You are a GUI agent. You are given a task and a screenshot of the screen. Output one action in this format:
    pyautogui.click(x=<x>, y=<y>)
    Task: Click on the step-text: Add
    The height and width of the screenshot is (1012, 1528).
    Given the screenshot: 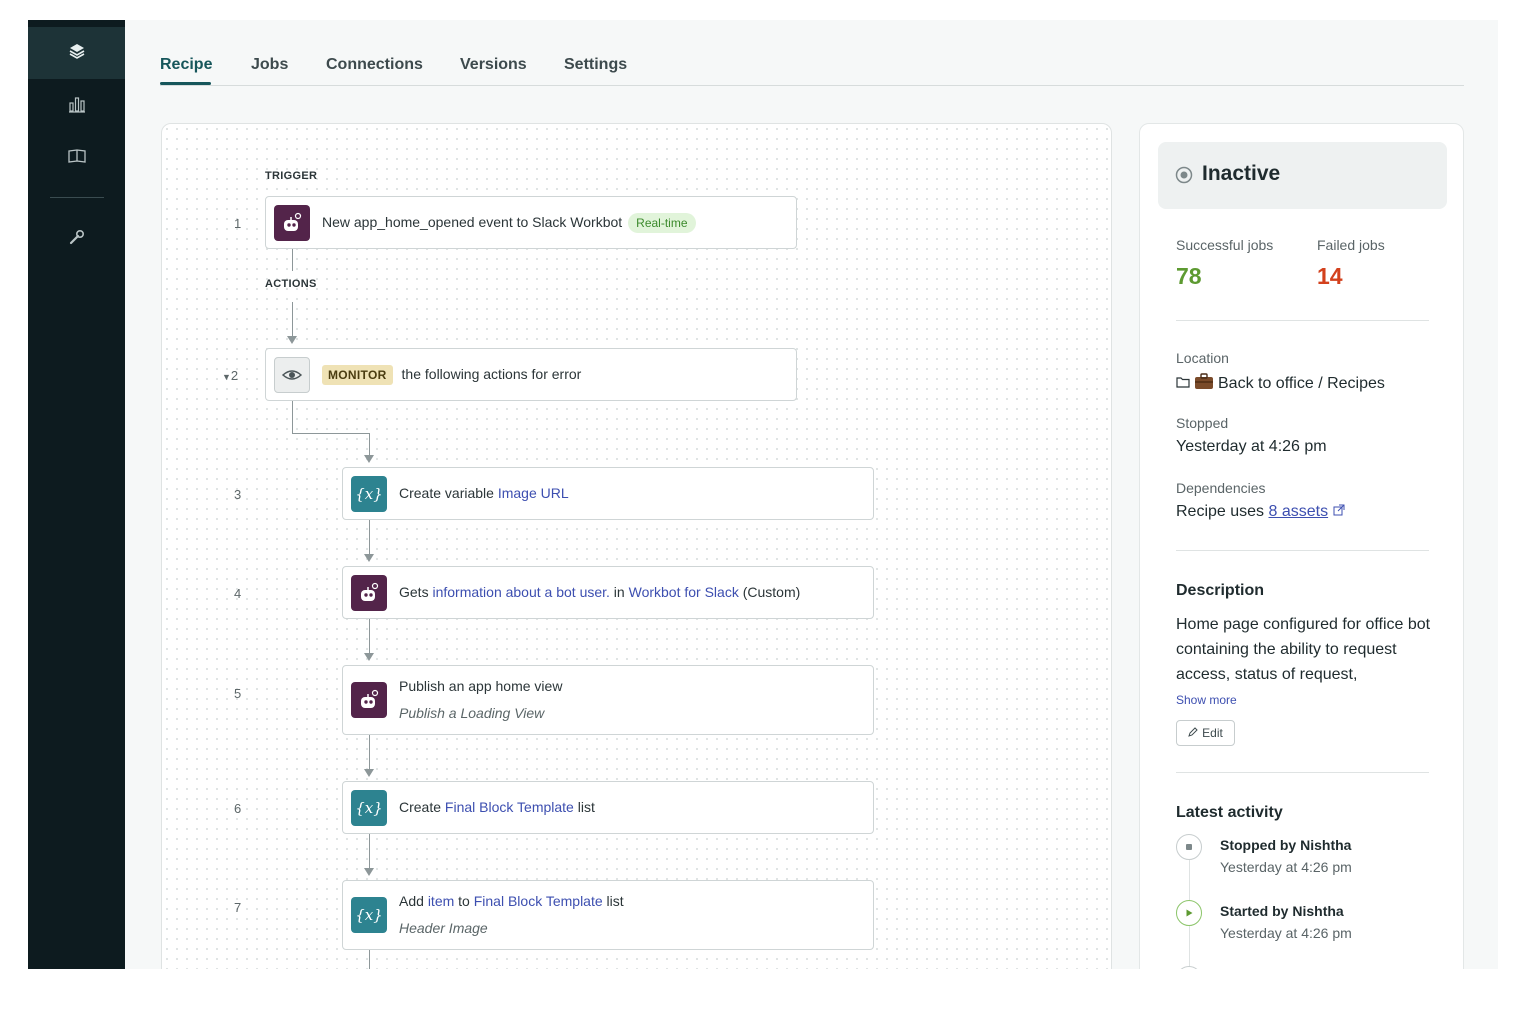 What is the action you would take?
    pyautogui.click(x=413, y=901)
    